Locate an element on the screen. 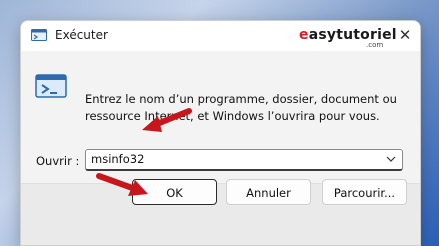 Image resolution: width=439 pixels, height=246 pixels. run-dialog-icon is located at coordinates (39, 35).